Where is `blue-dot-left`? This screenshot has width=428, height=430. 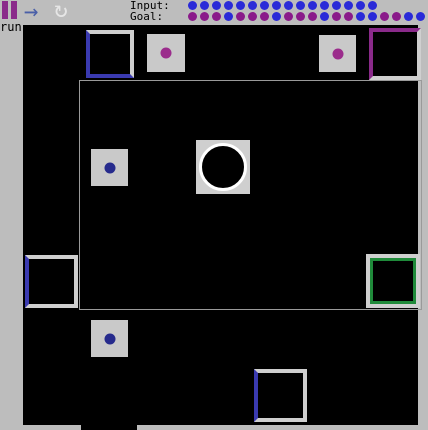
blue-dot-left is located at coordinates (109, 167).